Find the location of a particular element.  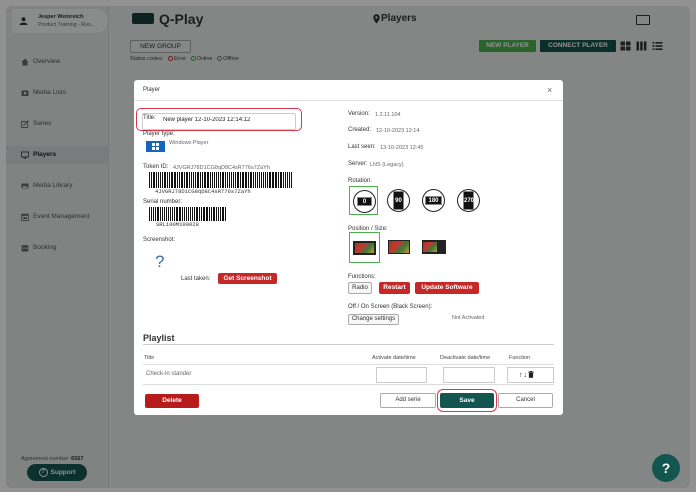

playlist-divider is located at coordinates (348, 344).